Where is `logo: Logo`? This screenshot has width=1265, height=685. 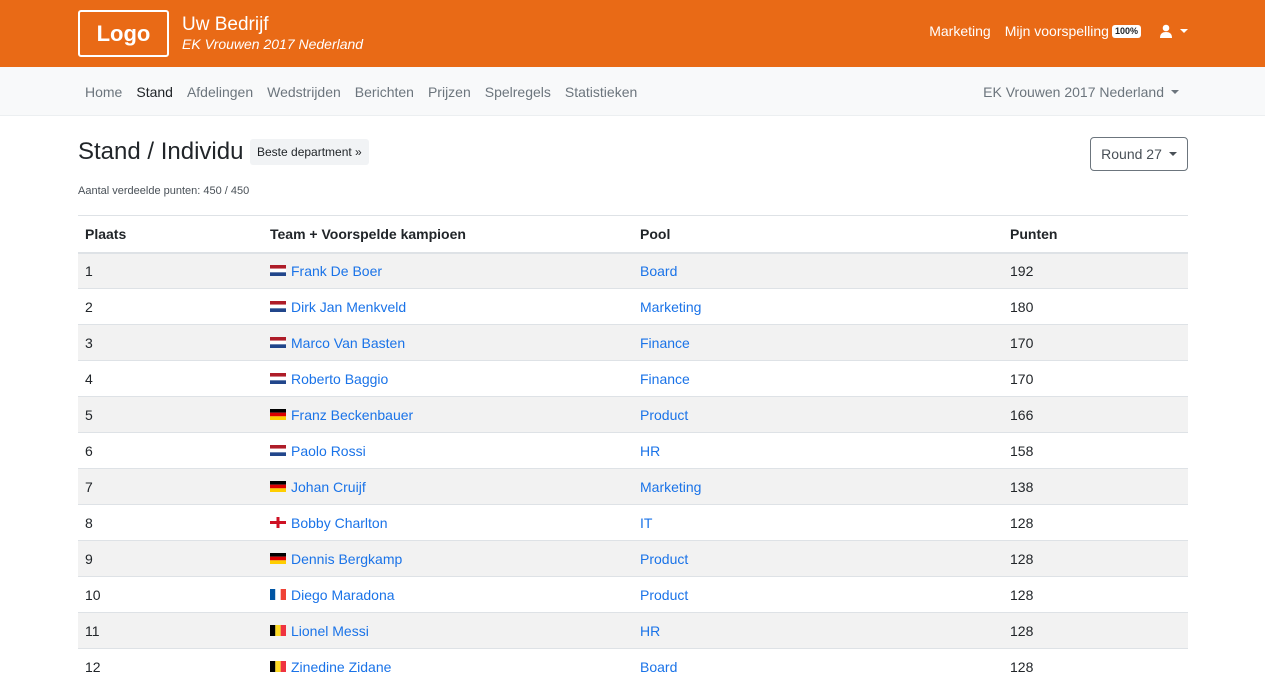 logo: Logo is located at coordinates (123, 33).